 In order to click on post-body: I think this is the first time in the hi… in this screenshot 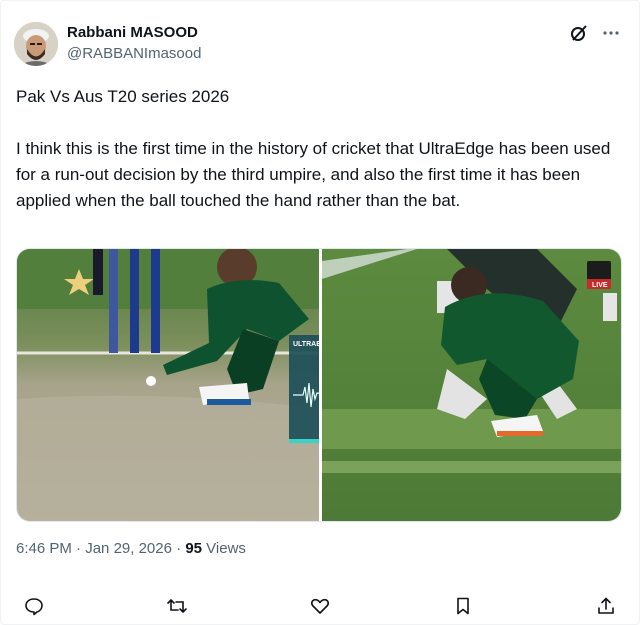, I will do `click(313, 174)`.